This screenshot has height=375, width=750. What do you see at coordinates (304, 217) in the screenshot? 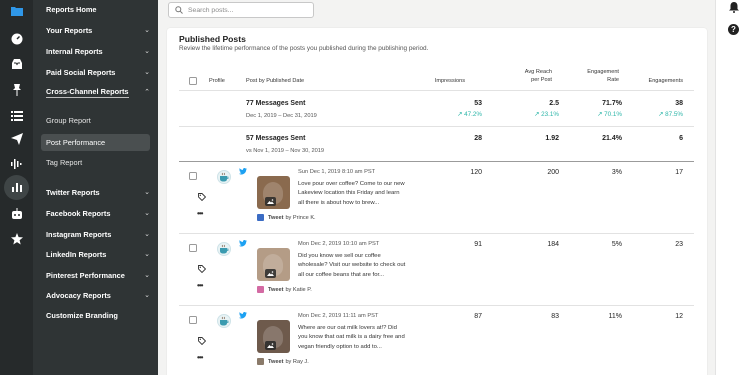
I see `post-author: Prince K.` at bounding box center [304, 217].